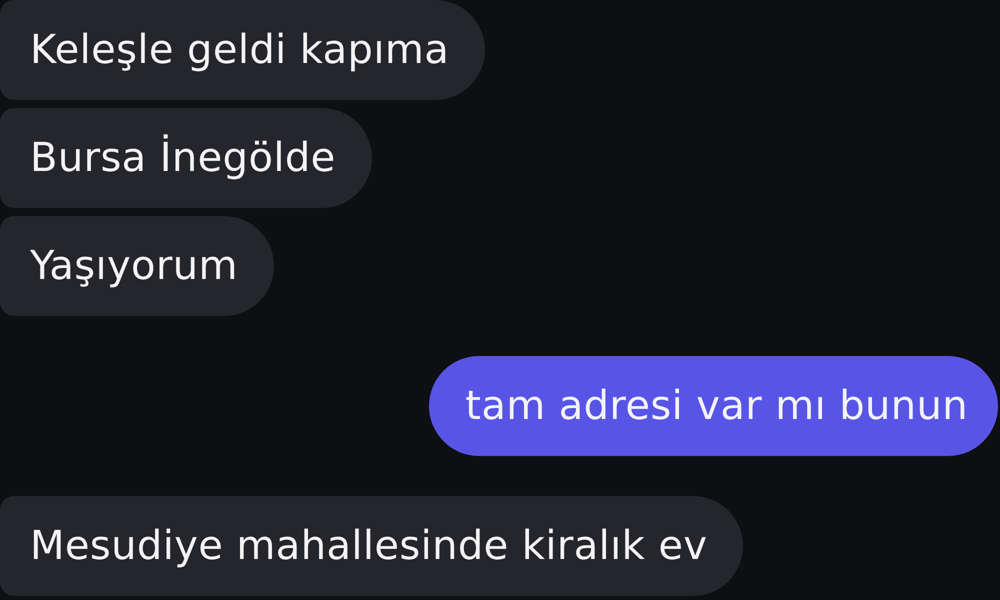 The width and height of the screenshot is (1000, 600). I want to click on message-bubble: Keleşle geldi kapıma, so click(243, 50).